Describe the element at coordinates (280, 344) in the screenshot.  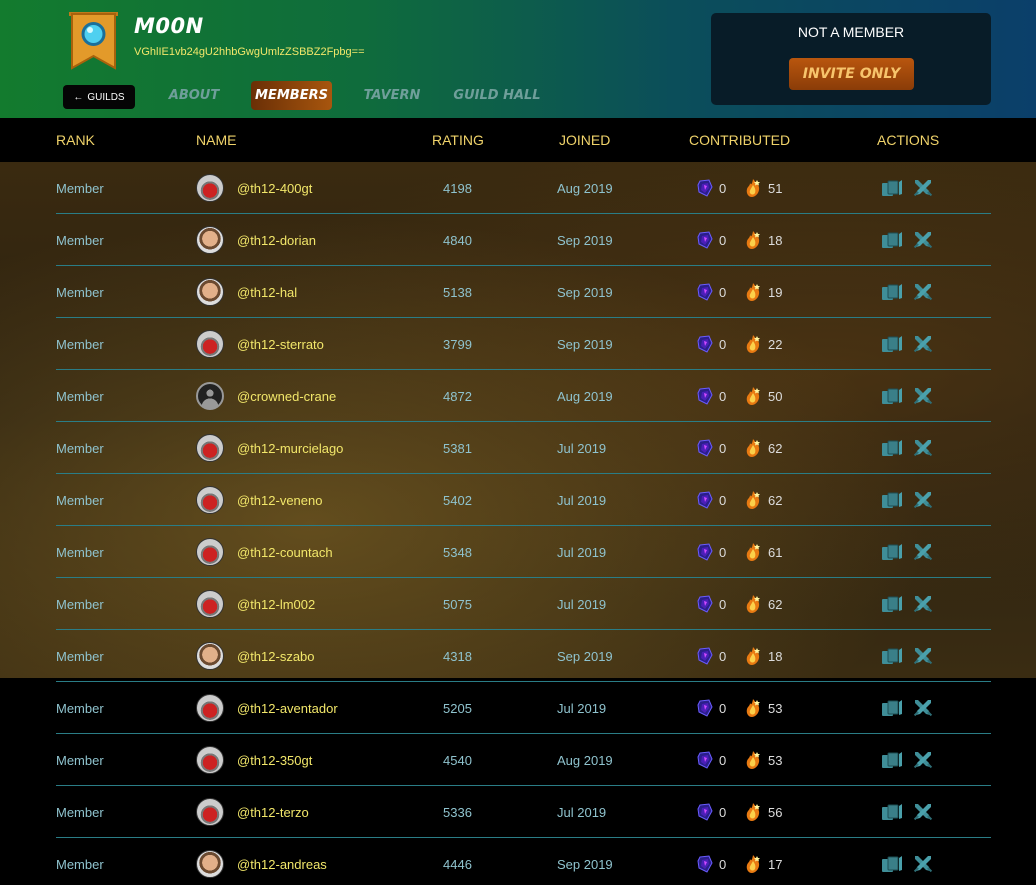
I see `member-name-link: @th12-sterrato` at that location.